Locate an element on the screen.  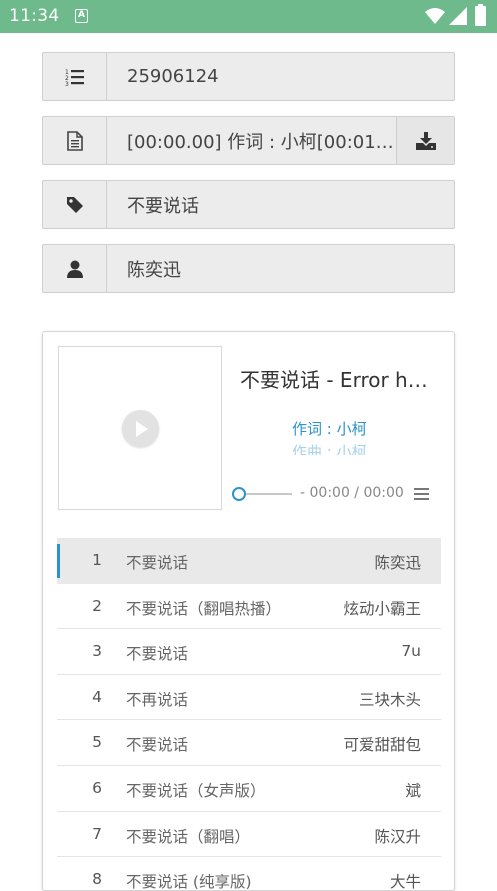
item-artist: 陈汉升 is located at coordinates (397, 836).